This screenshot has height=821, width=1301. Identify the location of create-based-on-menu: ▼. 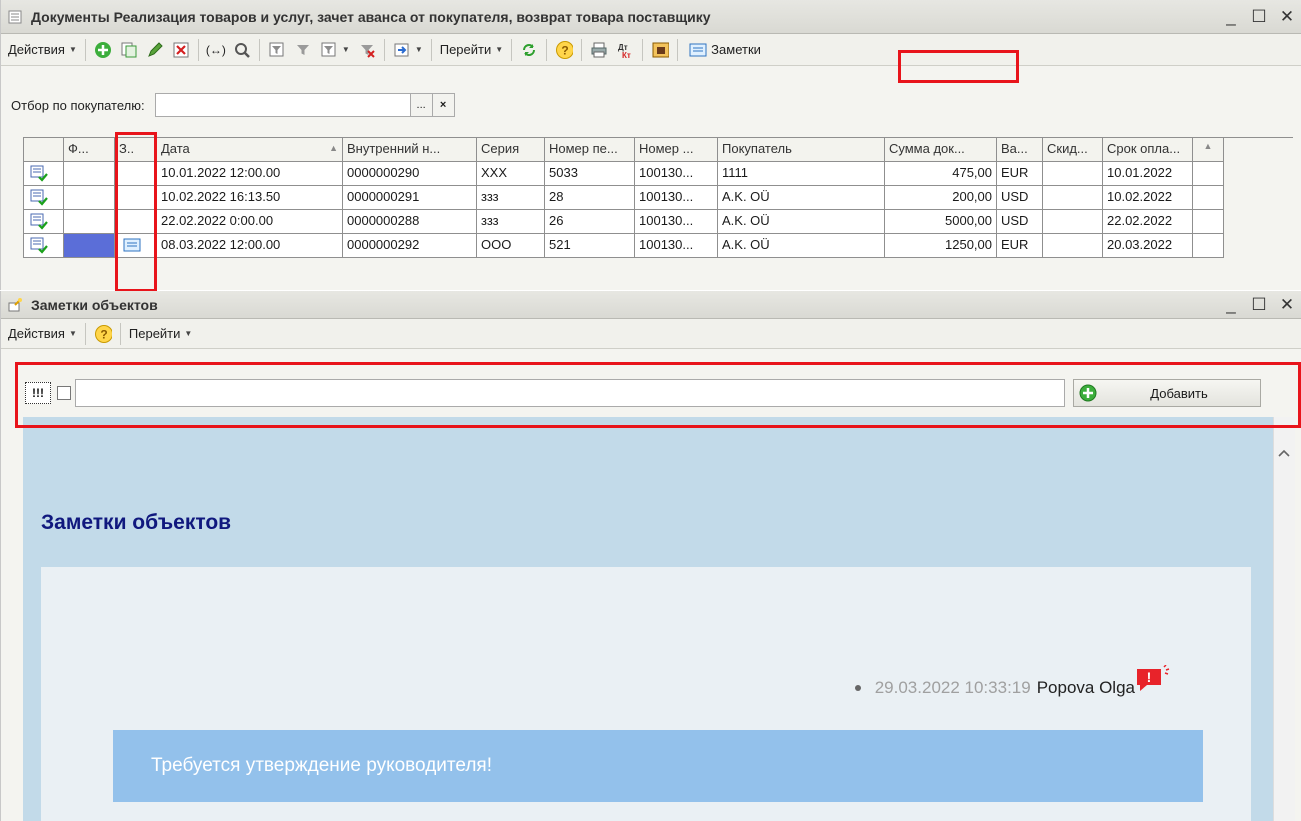
(408, 50).